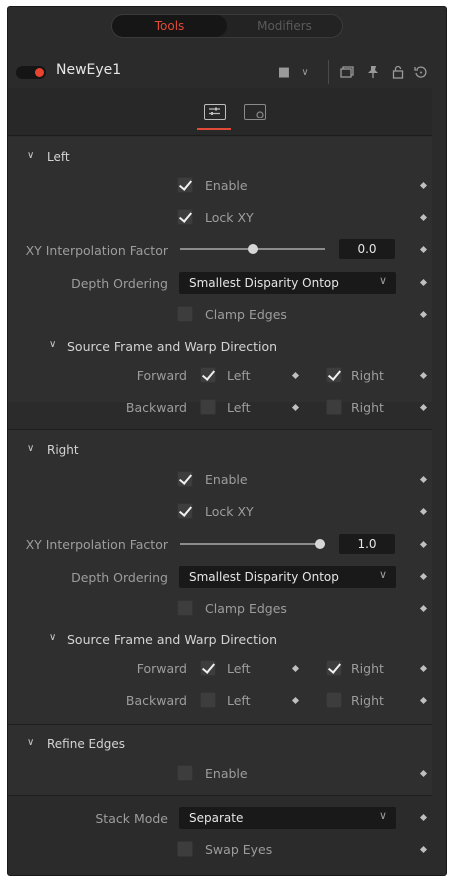  I want to click on right-forward-left-checkbox, so click(208, 668).